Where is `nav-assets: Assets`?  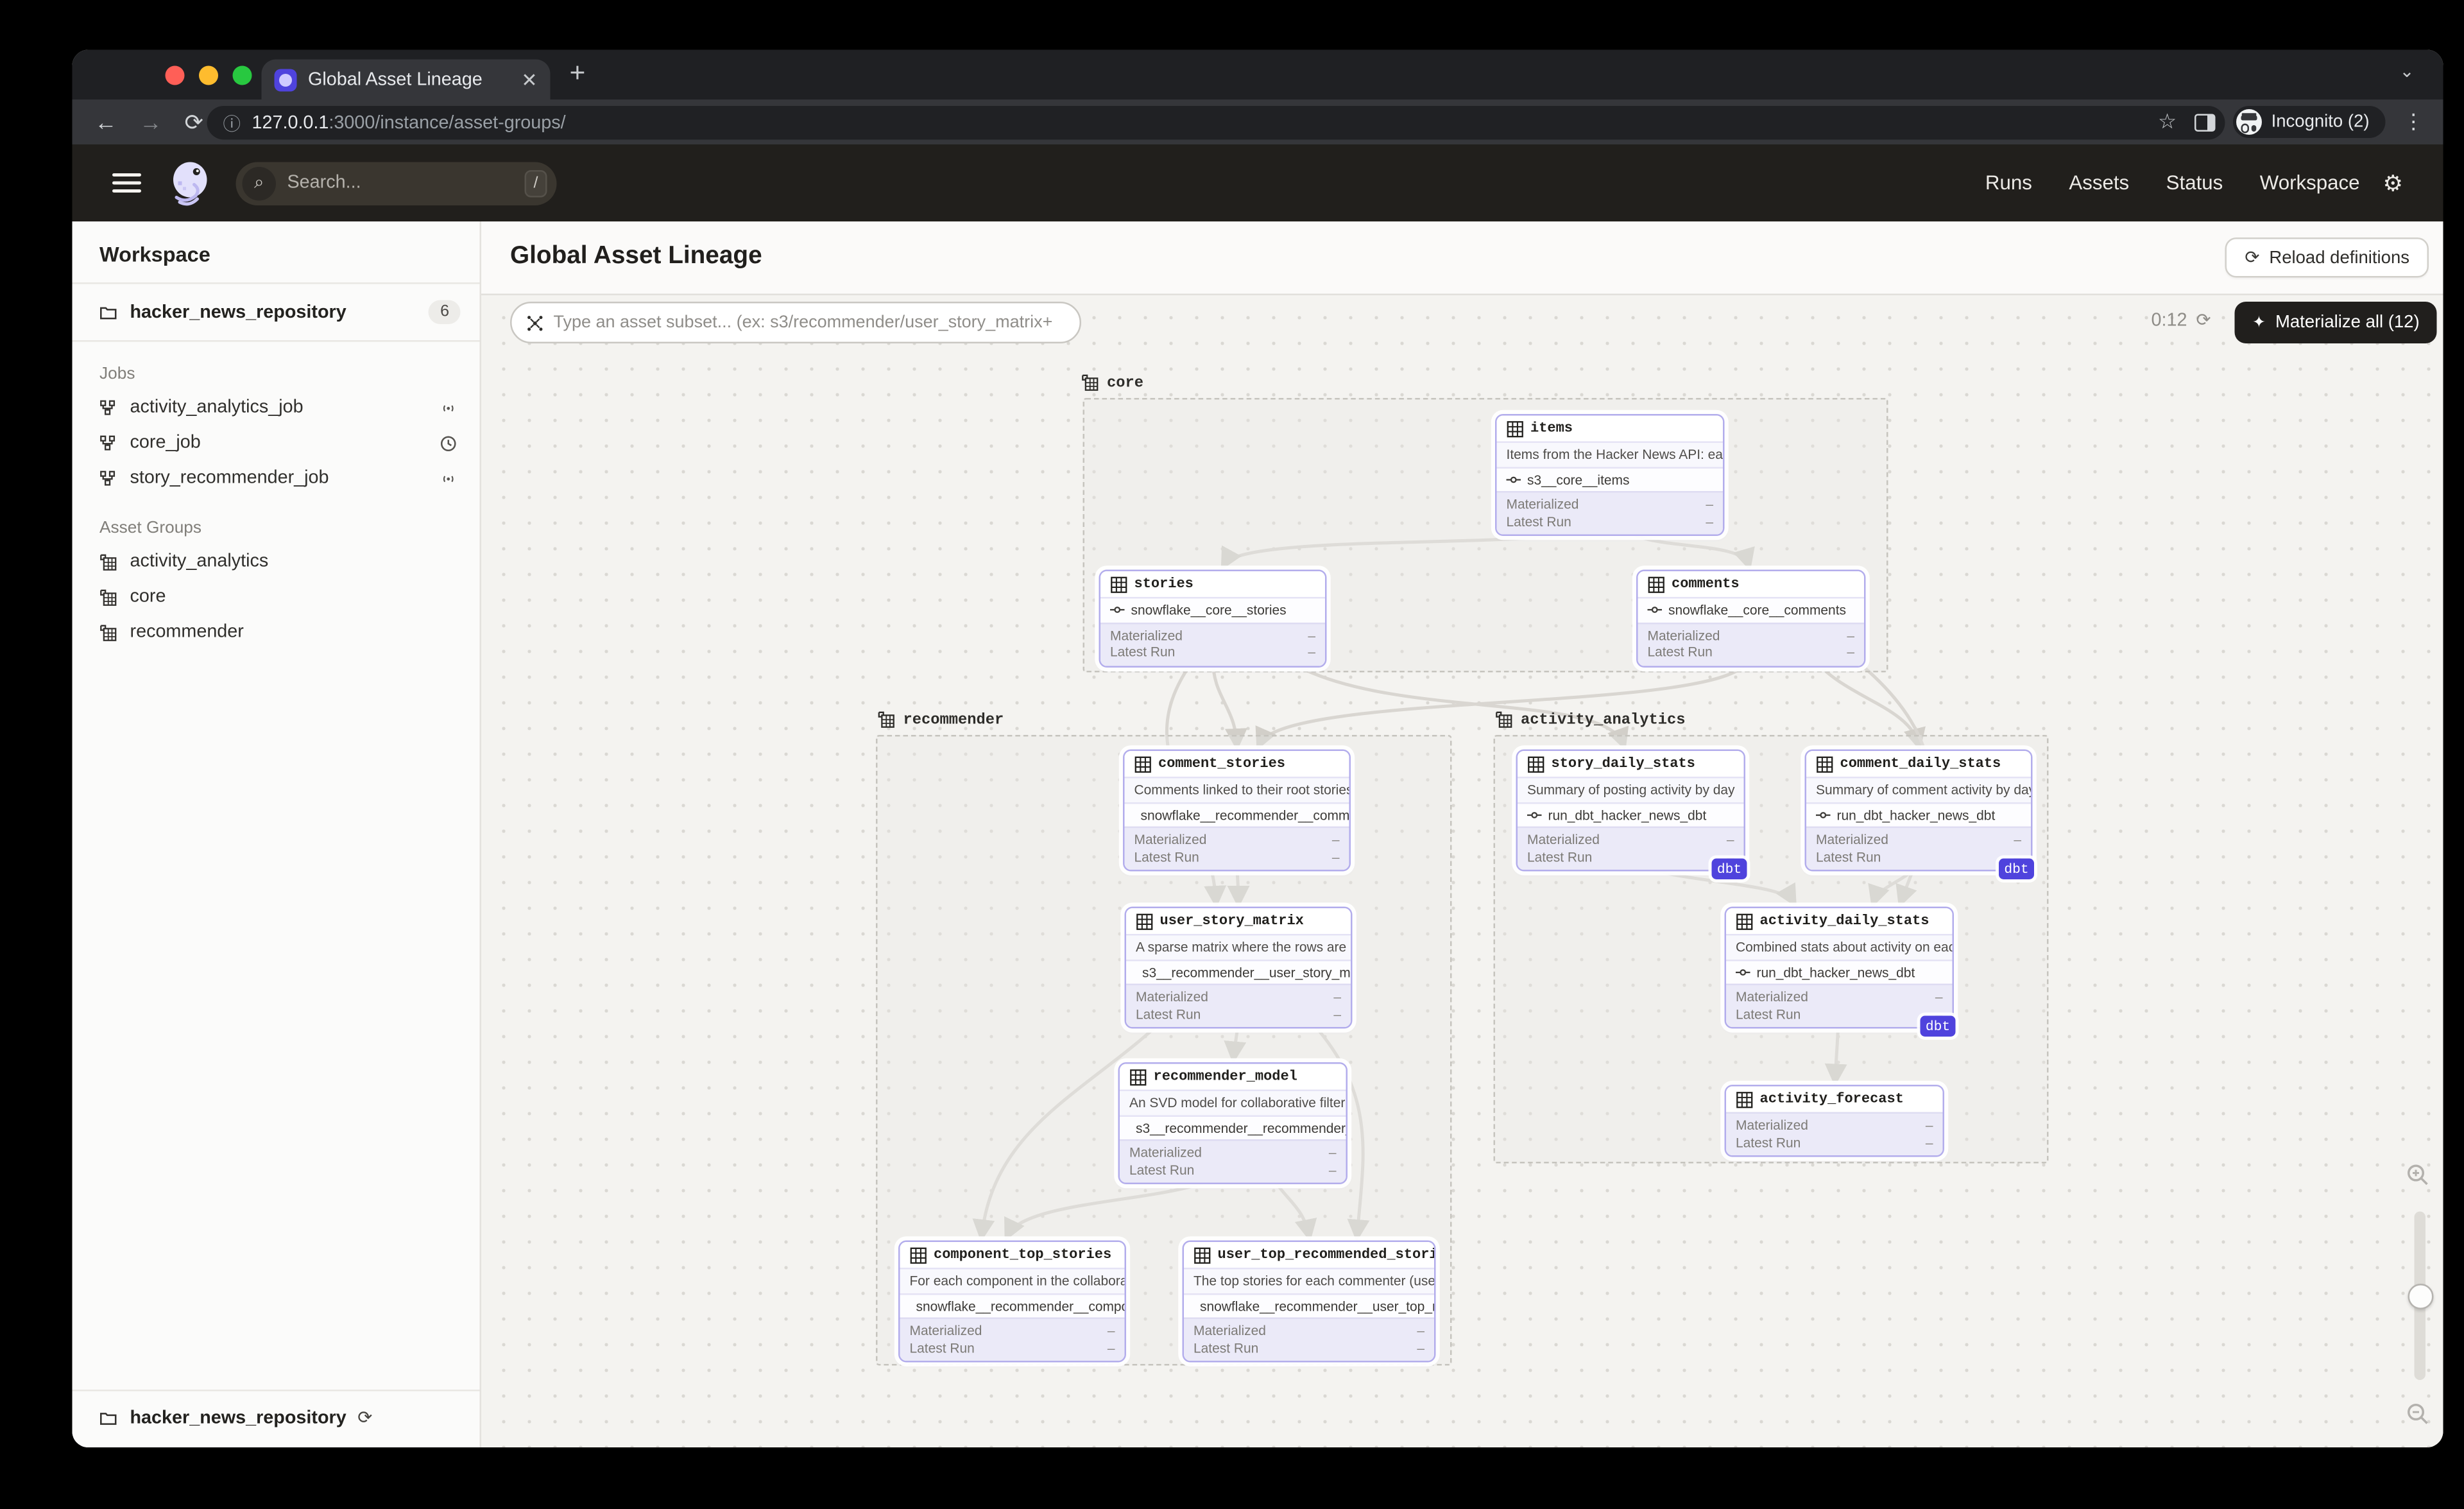
nav-assets: Assets is located at coordinates (2099, 183).